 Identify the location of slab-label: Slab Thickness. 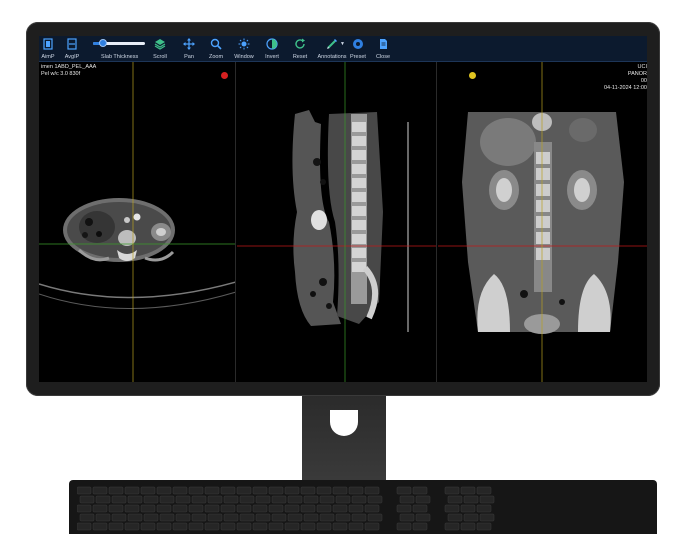
(120, 57).